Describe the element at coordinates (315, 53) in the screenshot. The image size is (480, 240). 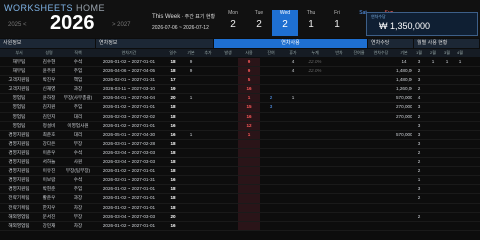
I see `column-header-cell: 누계` at that location.